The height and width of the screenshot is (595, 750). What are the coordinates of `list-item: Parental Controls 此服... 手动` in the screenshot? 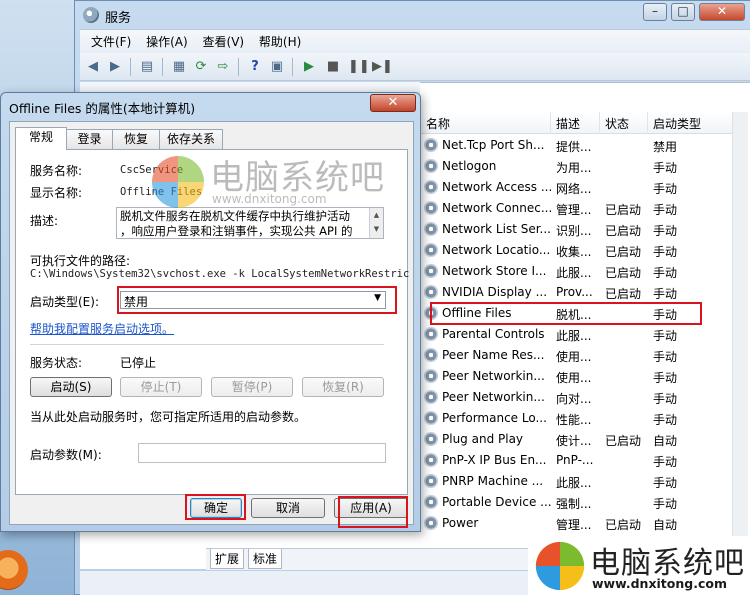 It's located at (580, 334).